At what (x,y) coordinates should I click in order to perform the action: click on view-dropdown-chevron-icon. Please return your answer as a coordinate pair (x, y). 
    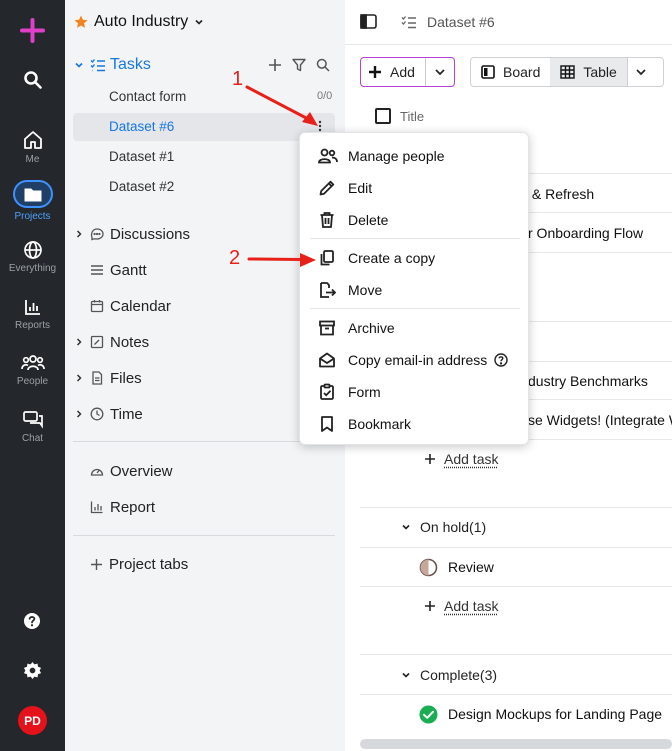
    Looking at the image, I should click on (640, 72).